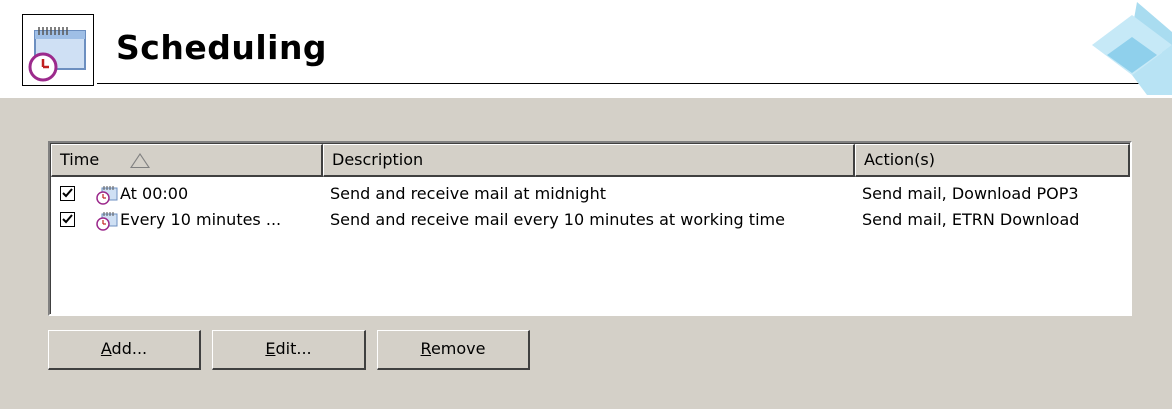 Image resolution: width=1172 pixels, height=409 pixels. Describe the element at coordinates (589, 160) in the screenshot. I see `column-header-description: Description` at that location.